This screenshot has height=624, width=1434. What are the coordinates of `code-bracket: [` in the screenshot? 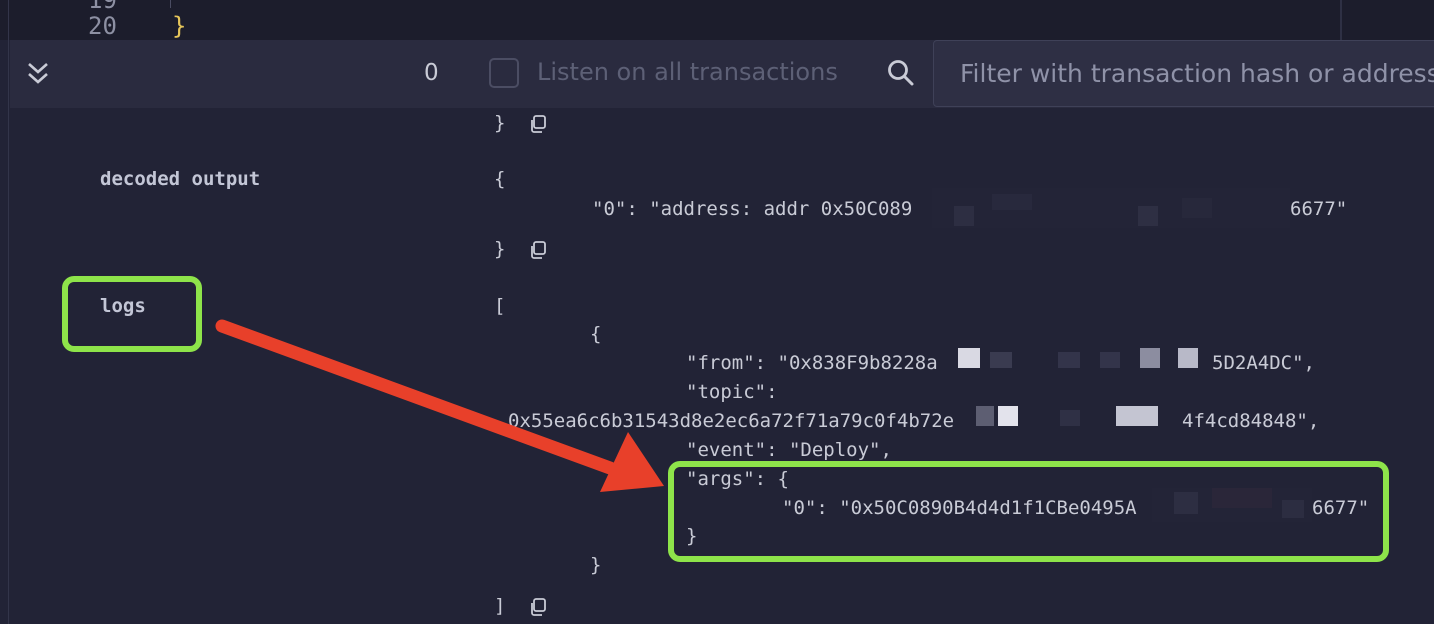 It's located at (500, 306).